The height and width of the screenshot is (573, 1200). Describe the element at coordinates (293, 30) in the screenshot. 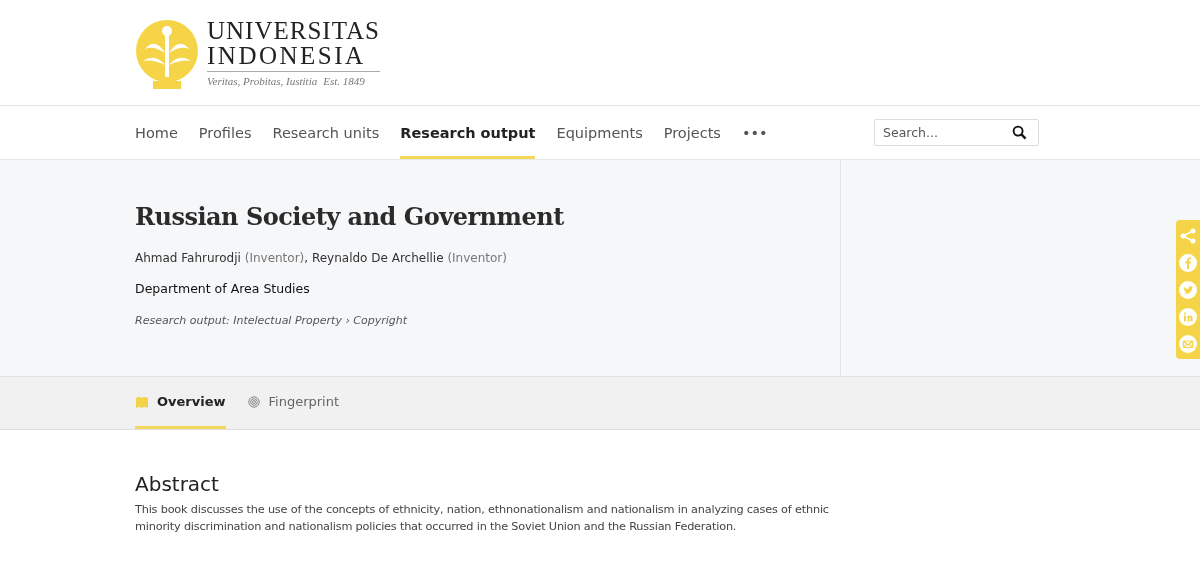

I see `logo-name: UNIVERSITAS` at that location.